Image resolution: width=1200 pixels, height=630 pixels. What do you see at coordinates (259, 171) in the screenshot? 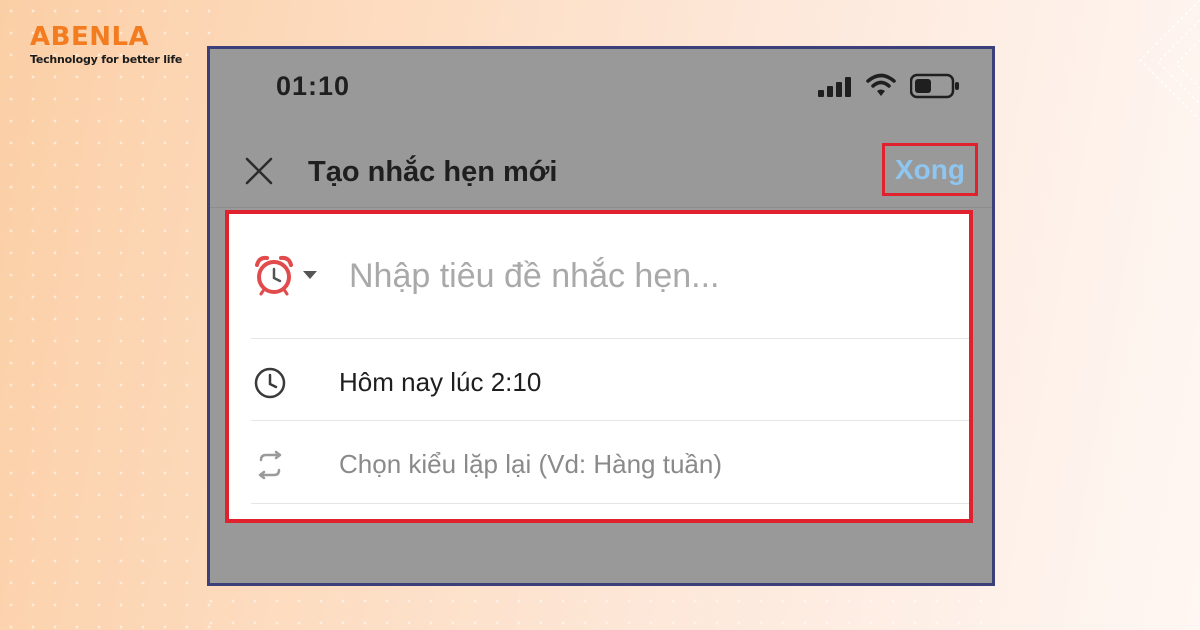
I see `close-icon` at bounding box center [259, 171].